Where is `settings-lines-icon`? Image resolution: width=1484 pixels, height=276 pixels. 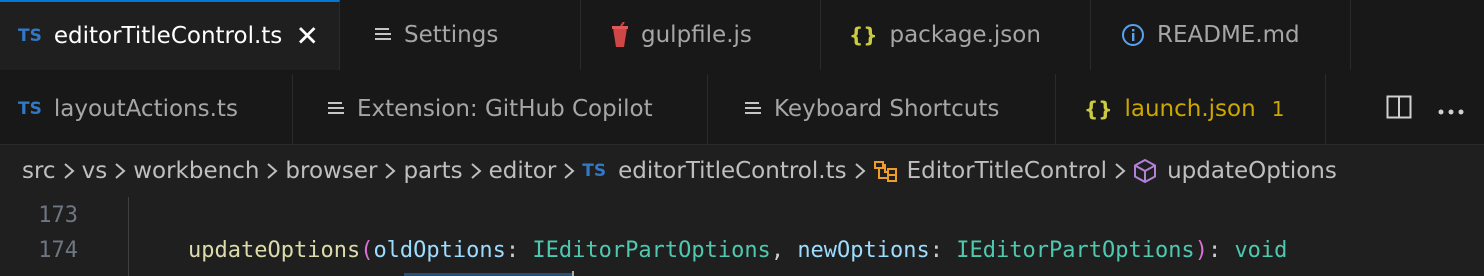
settings-lines-icon is located at coordinates (383, 35).